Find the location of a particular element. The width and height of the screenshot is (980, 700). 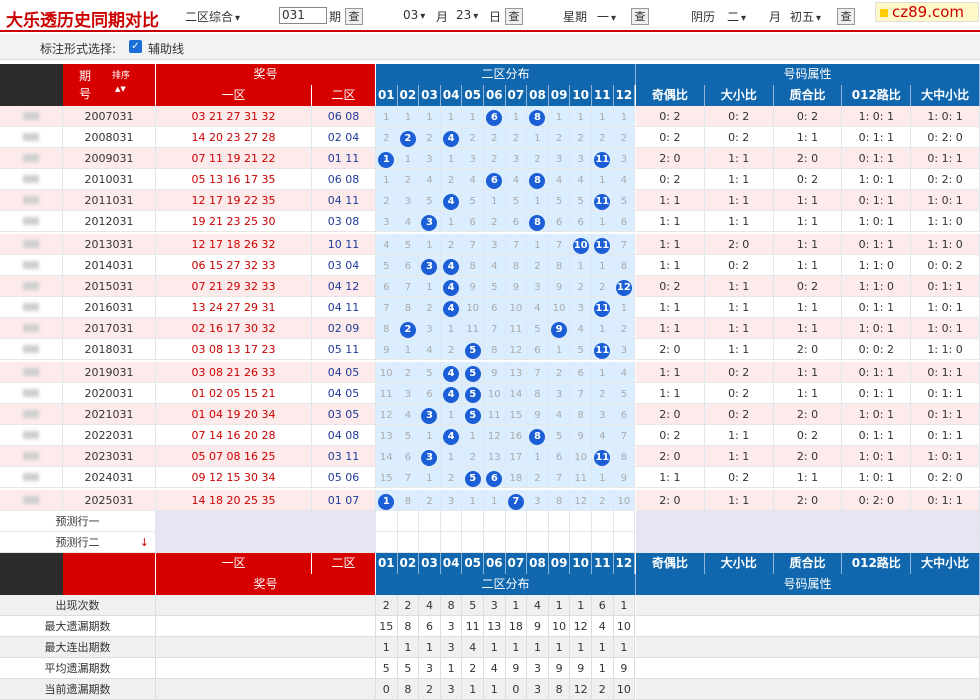

dist-cell: 11 is located at coordinates (603, 244).